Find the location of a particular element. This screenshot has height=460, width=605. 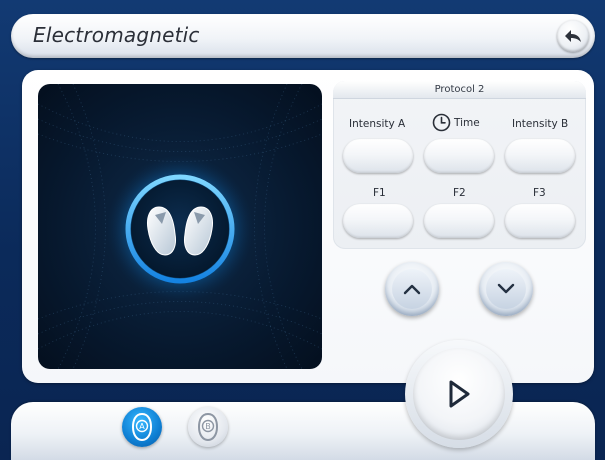

page-title: Electromagnetic is located at coordinates (116, 35).